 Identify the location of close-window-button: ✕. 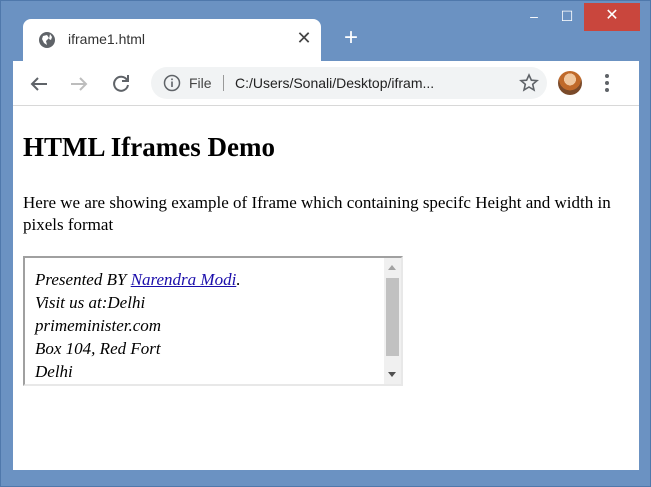
(612, 17).